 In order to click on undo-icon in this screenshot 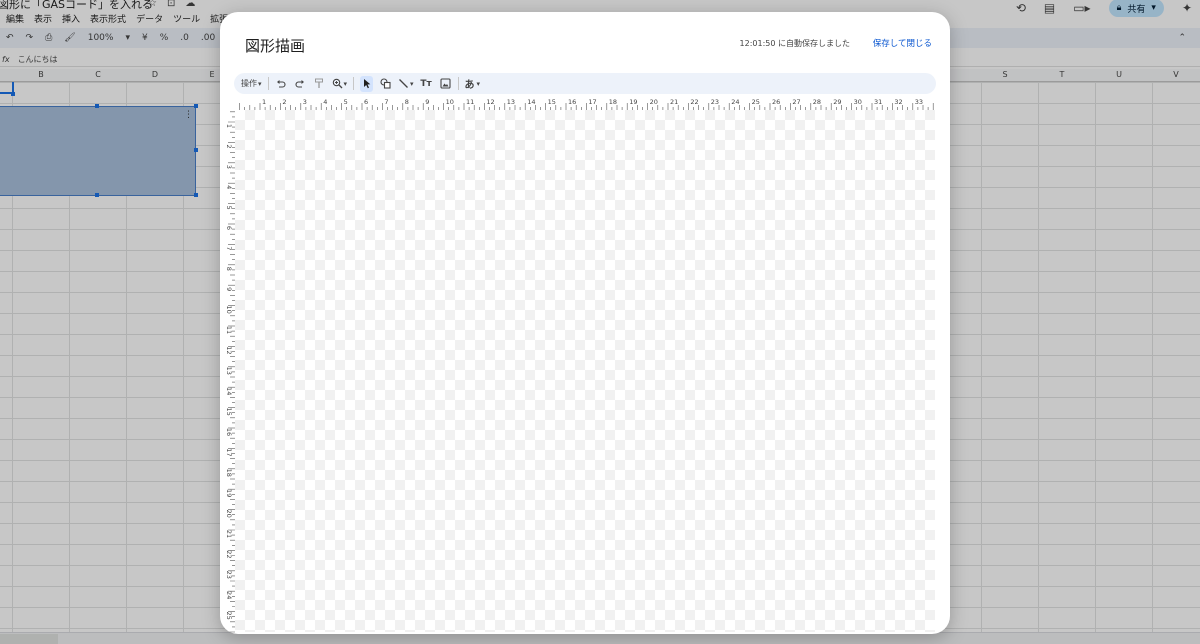, I will do `click(281, 84)`.